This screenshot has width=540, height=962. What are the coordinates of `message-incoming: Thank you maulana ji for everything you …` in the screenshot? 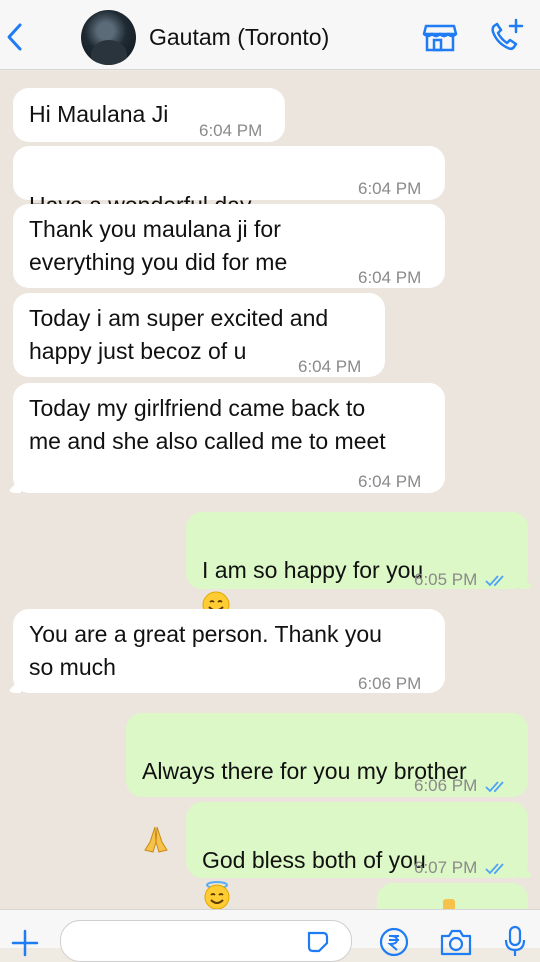 It's located at (229, 246).